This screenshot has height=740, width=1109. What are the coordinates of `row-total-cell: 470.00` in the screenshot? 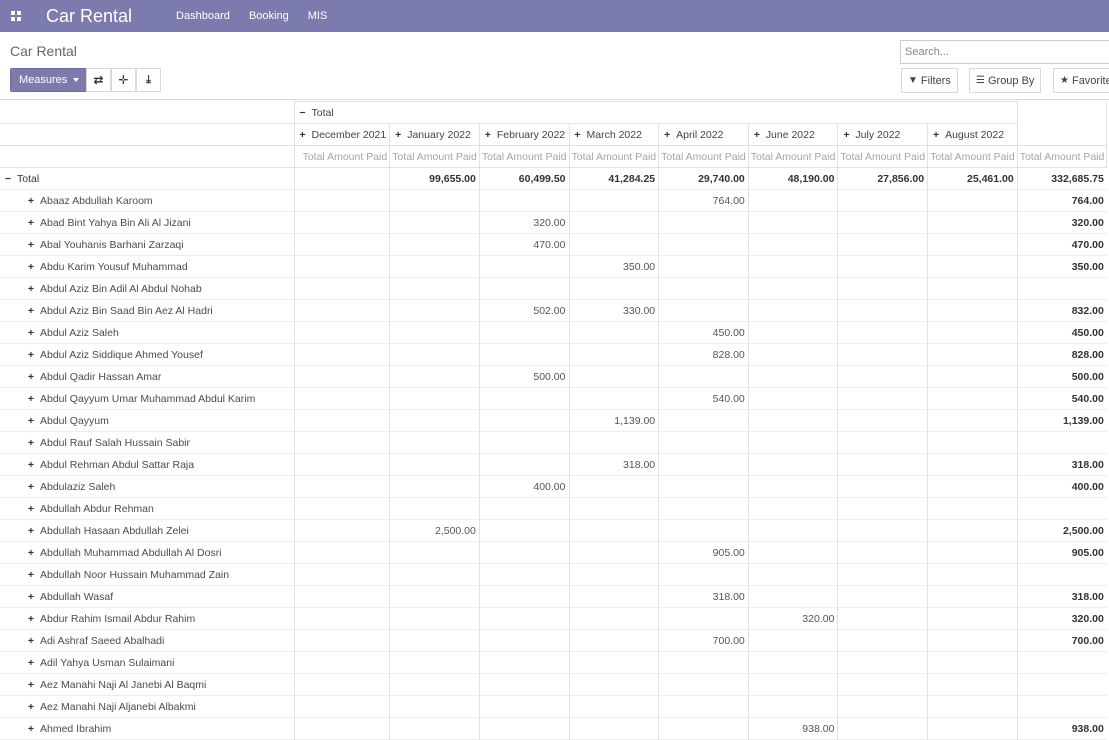 It's located at (1061, 244).